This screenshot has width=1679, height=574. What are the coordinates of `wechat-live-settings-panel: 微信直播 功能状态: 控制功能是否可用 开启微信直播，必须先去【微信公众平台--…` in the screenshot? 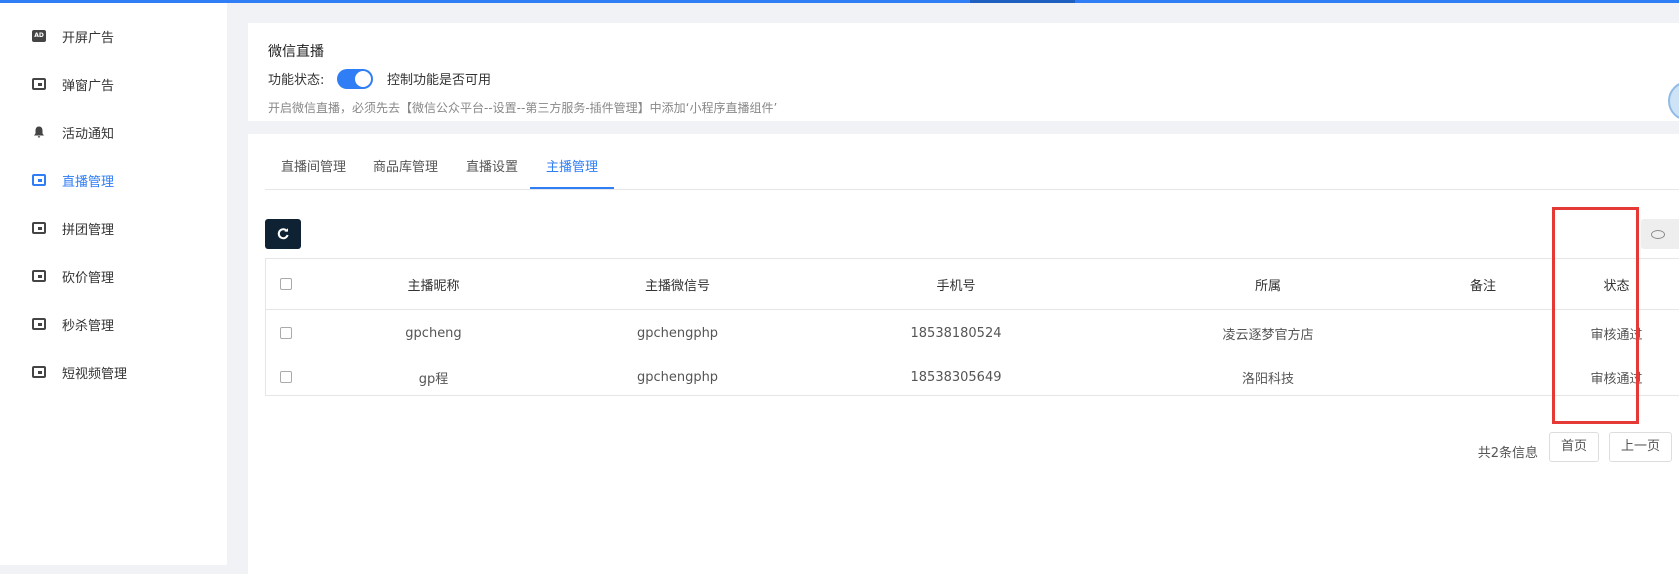 It's located at (963, 72).